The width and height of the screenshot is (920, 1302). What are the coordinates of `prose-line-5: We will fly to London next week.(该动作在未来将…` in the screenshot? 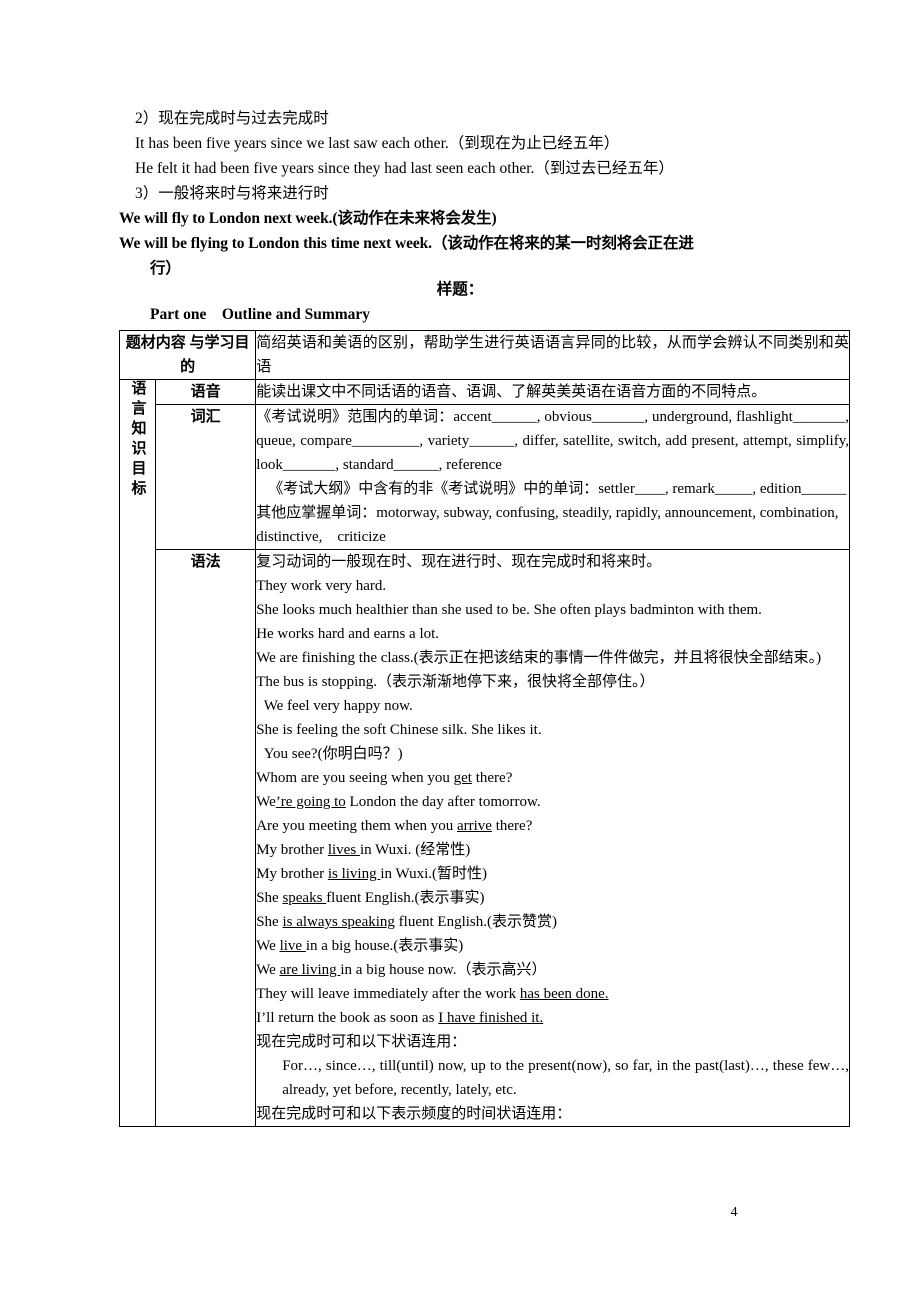 It's located at (308, 218).